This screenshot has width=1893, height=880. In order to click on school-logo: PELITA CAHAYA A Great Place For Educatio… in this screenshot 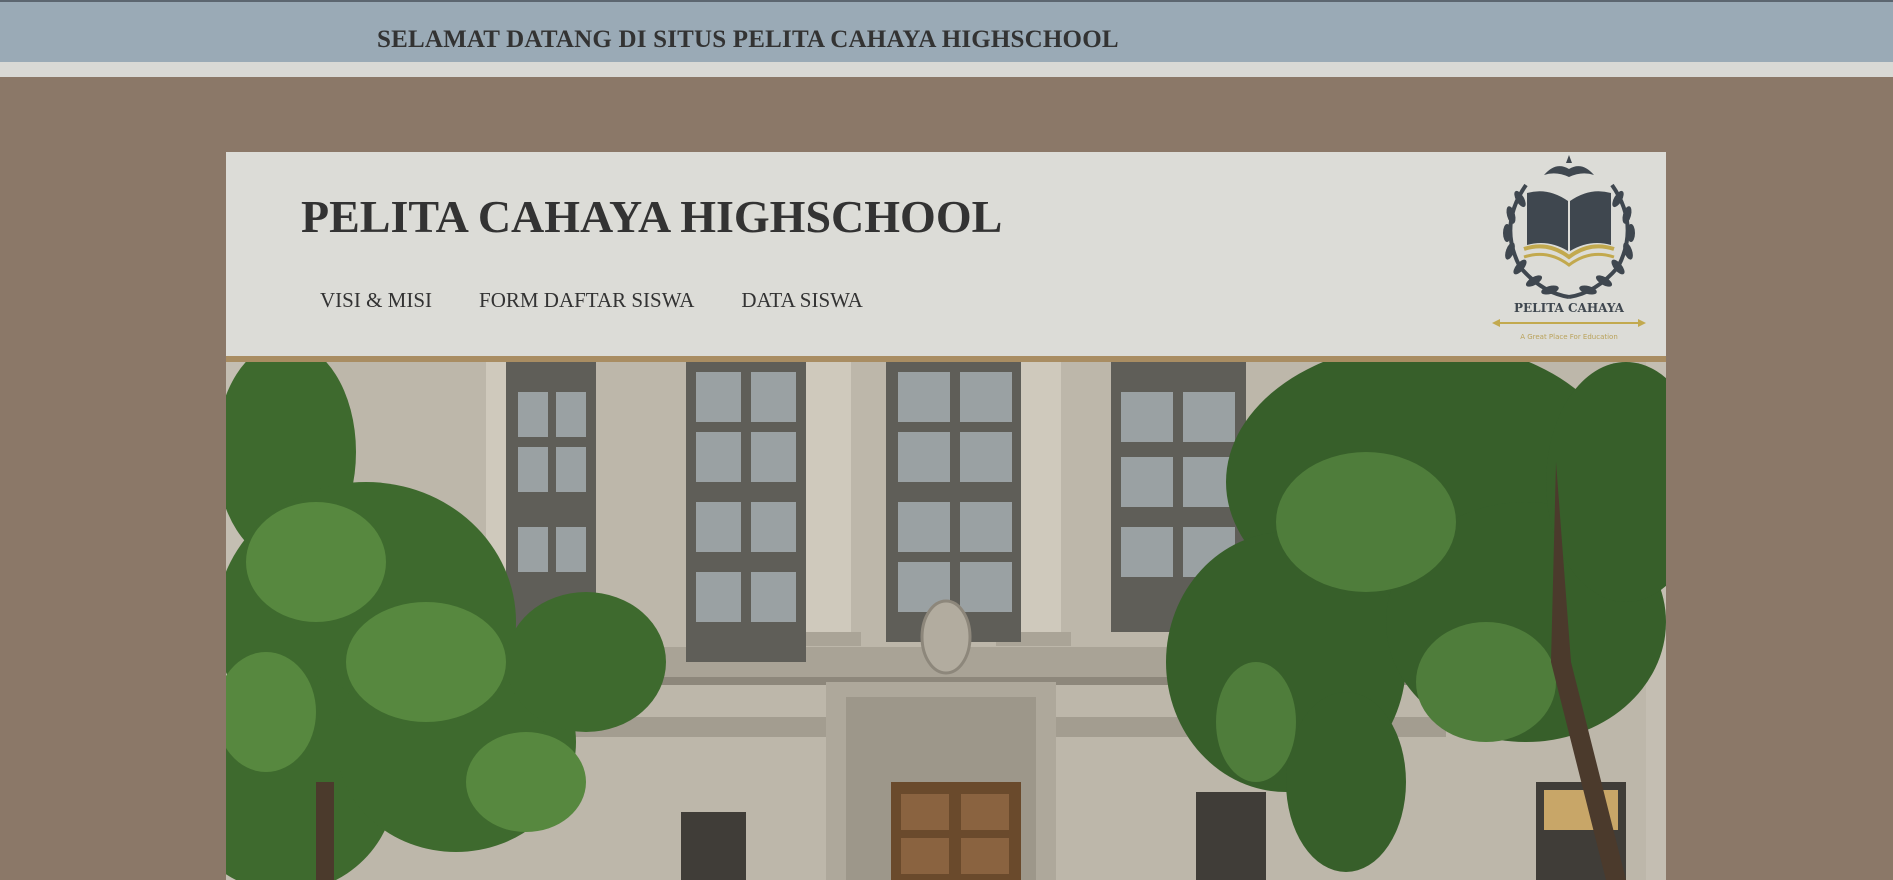, I will do `click(1569, 250)`.